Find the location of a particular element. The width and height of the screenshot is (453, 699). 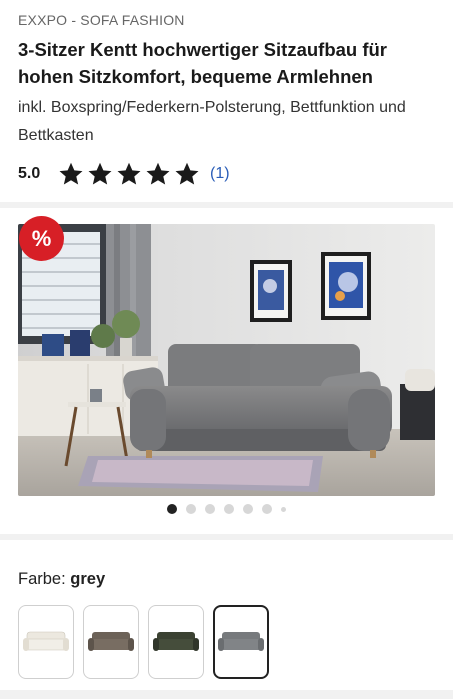

gallery-pagination is located at coordinates (226, 509).